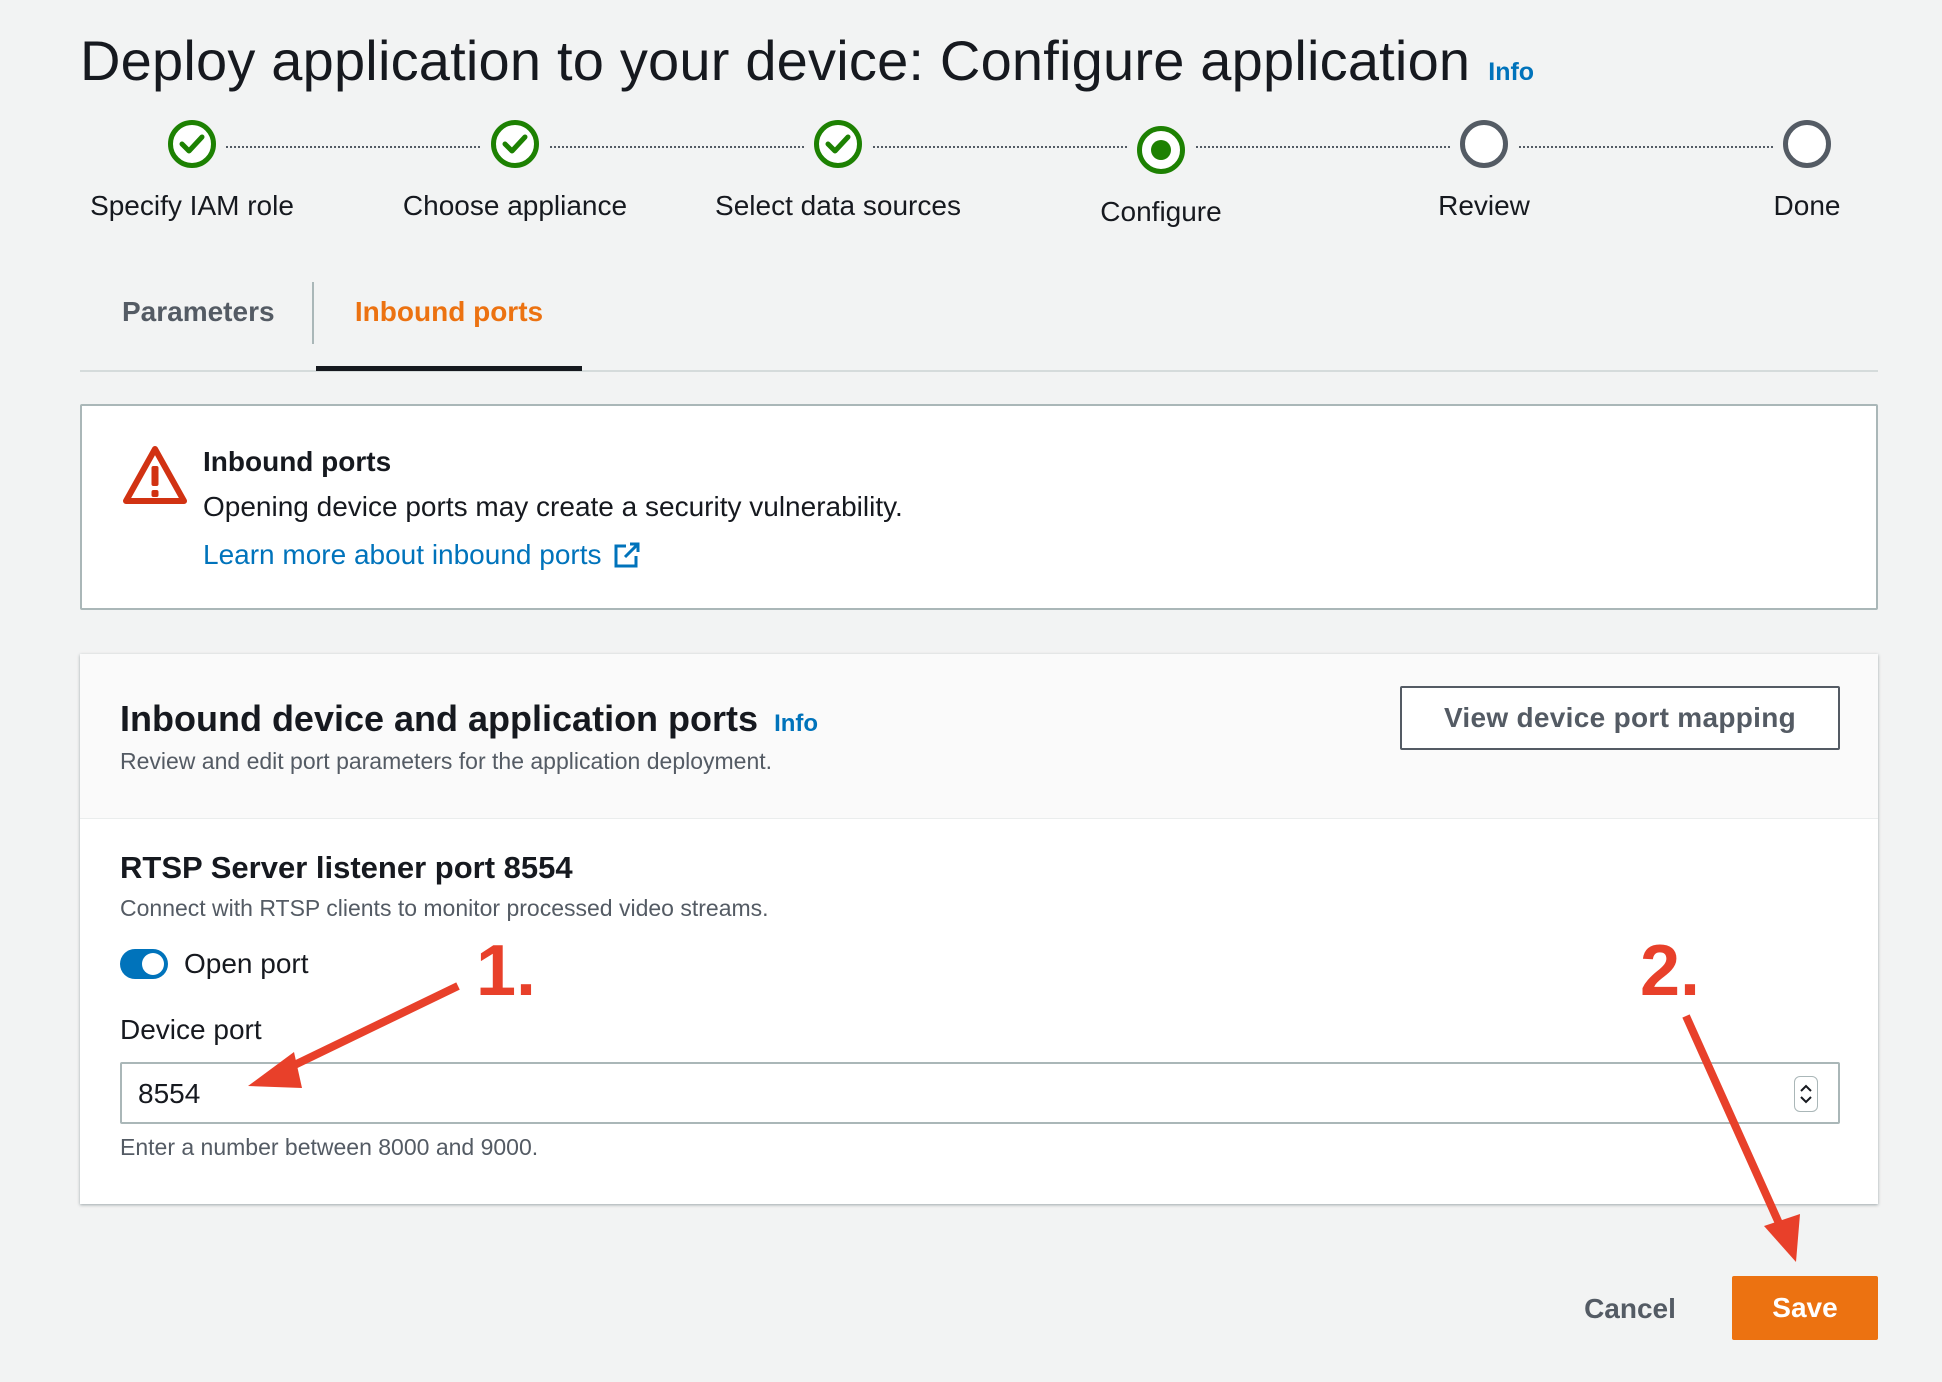  I want to click on tab-inbound-ports: Inbound ports, so click(449, 326).